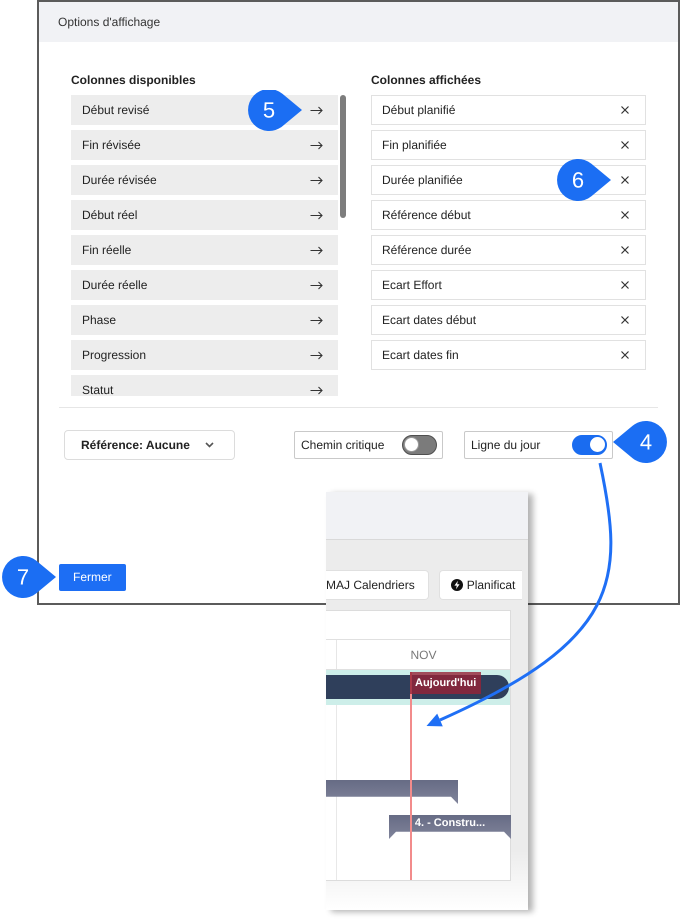 The width and height of the screenshot is (681, 921). Describe the element at coordinates (446, 683) in the screenshot. I see `today-label: Aujourd'hui` at that location.